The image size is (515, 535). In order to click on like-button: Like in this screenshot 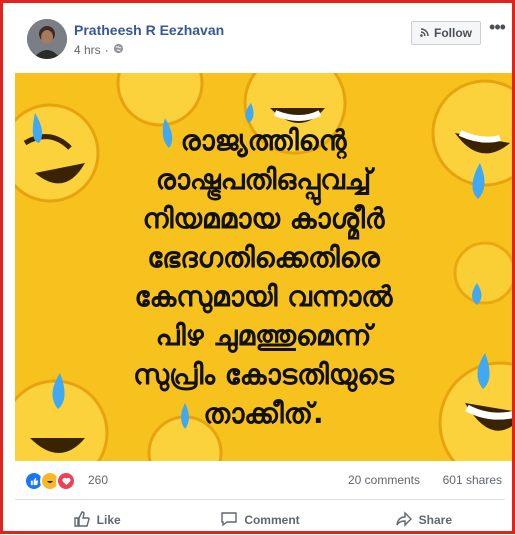, I will do `click(96, 520)`.